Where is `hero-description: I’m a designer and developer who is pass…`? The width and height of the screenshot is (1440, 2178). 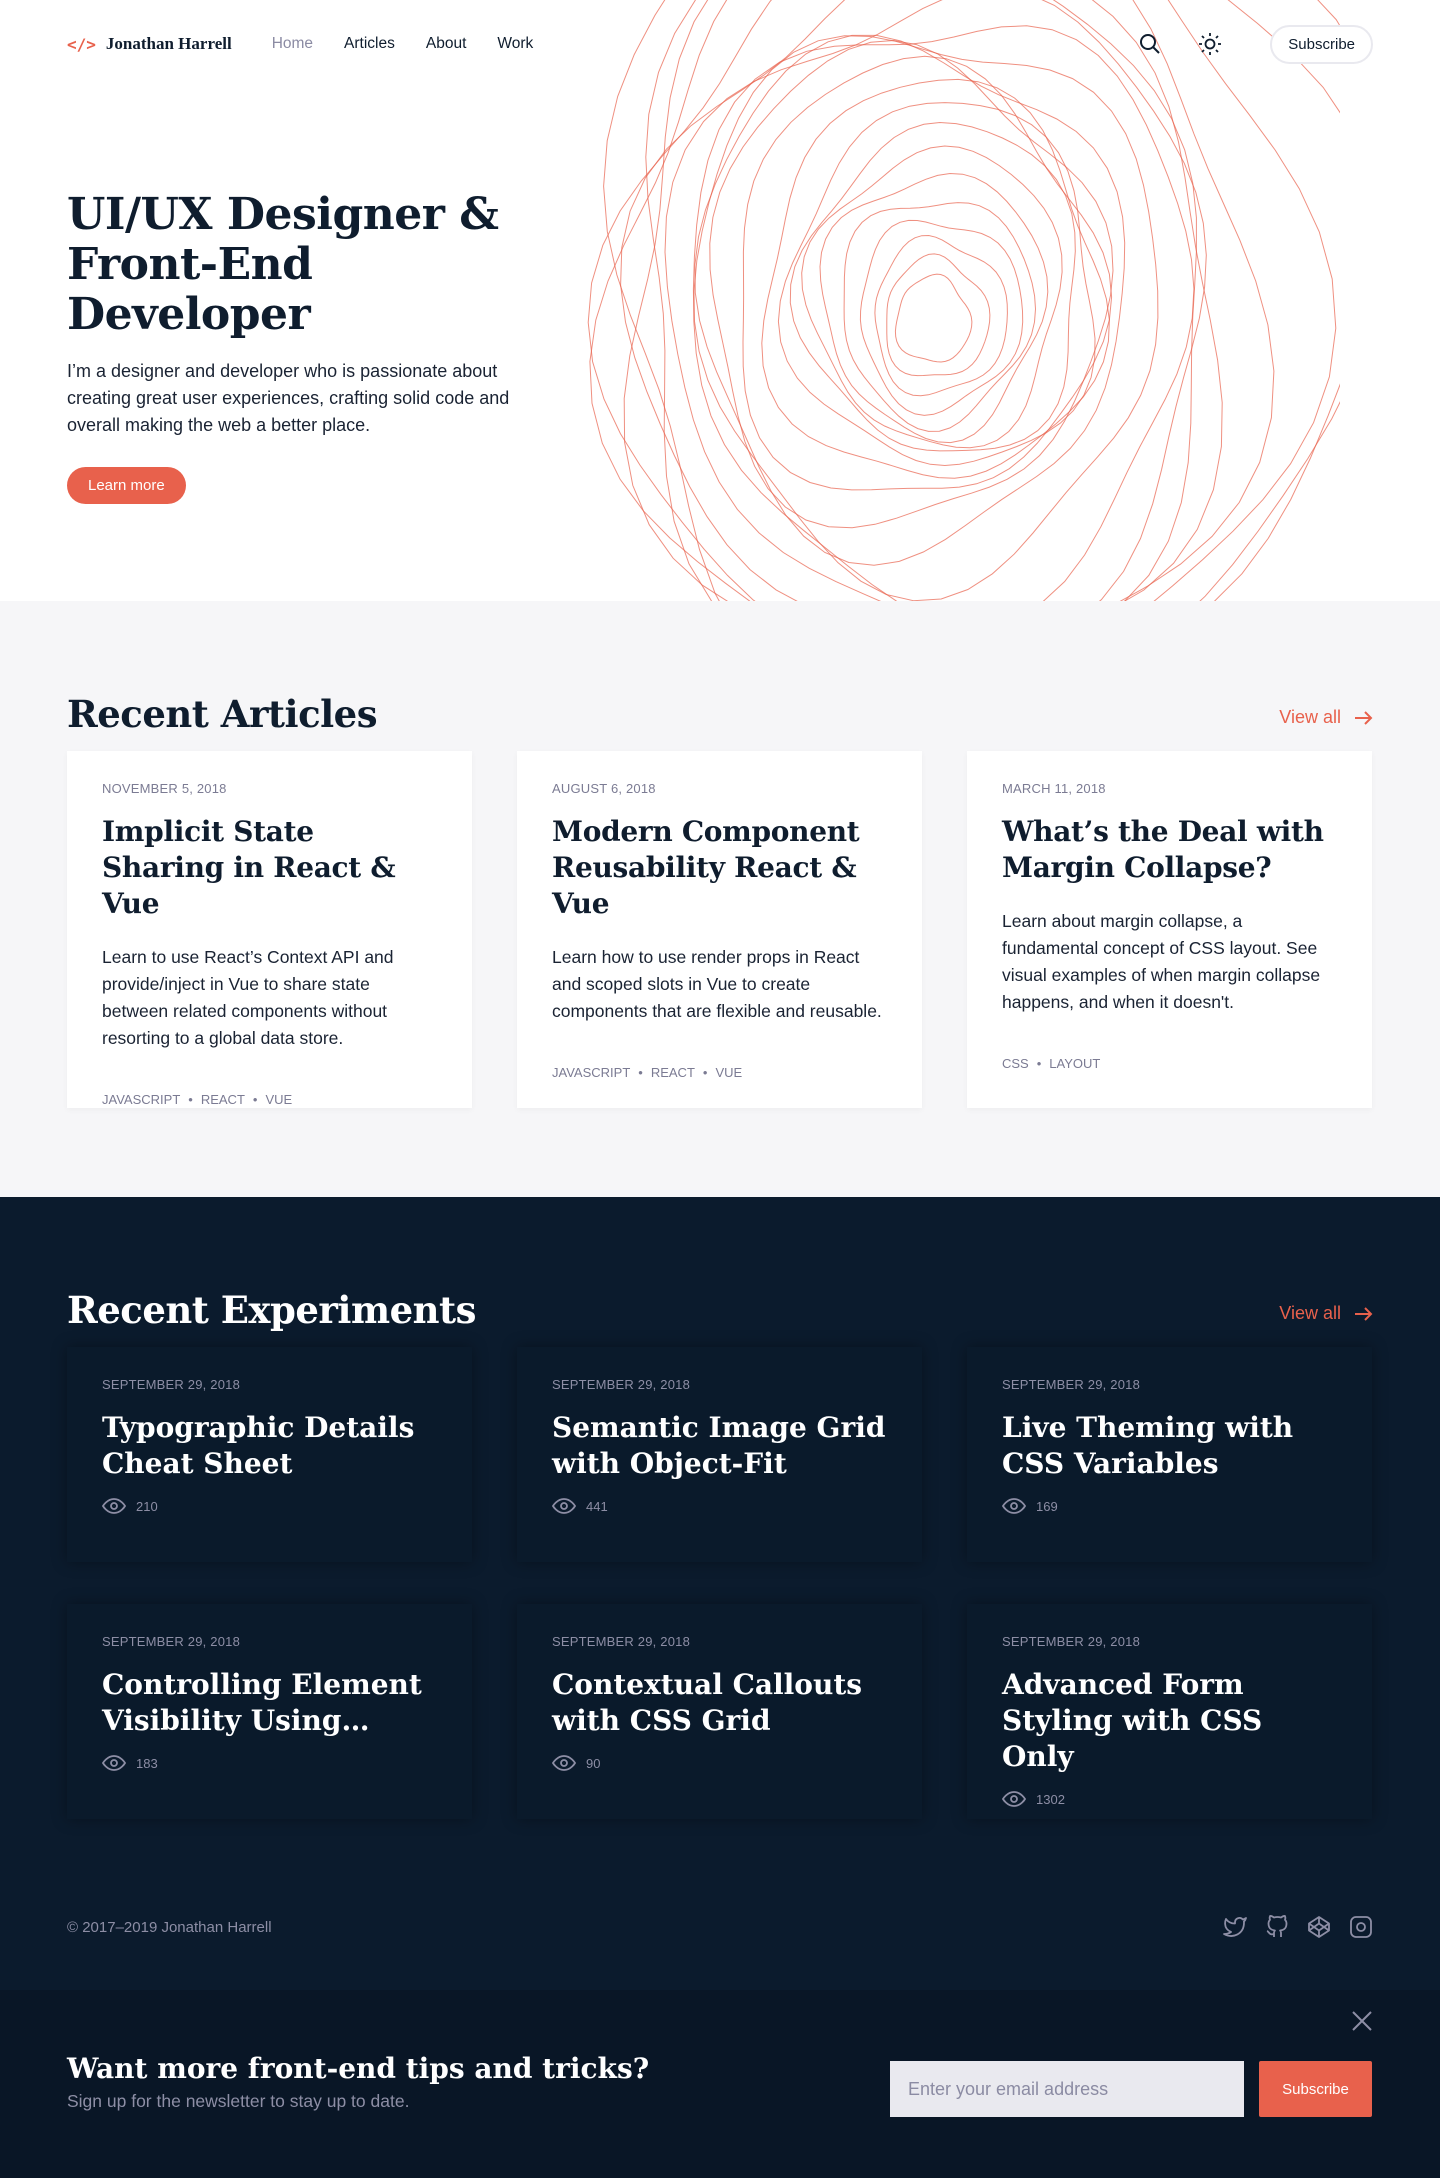
hero-description: I’m a designer and developer who is pass… is located at coordinates (288, 398).